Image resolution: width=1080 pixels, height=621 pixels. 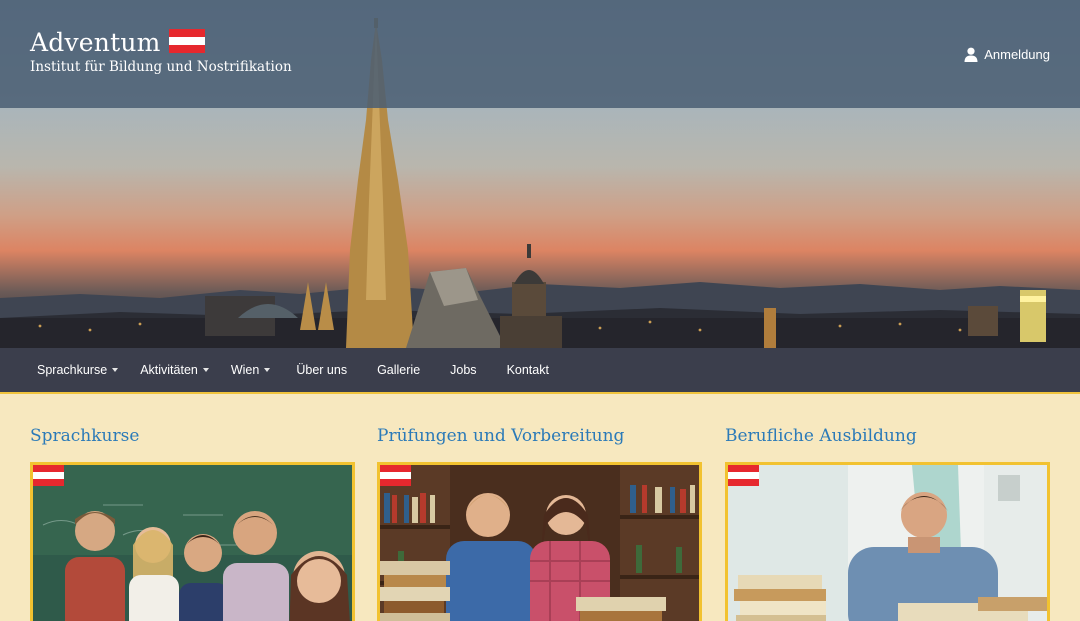 What do you see at coordinates (887, 438) in the screenshot?
I see `section-title: Berufliche Ausbildung` at bounding box center [887, 438].